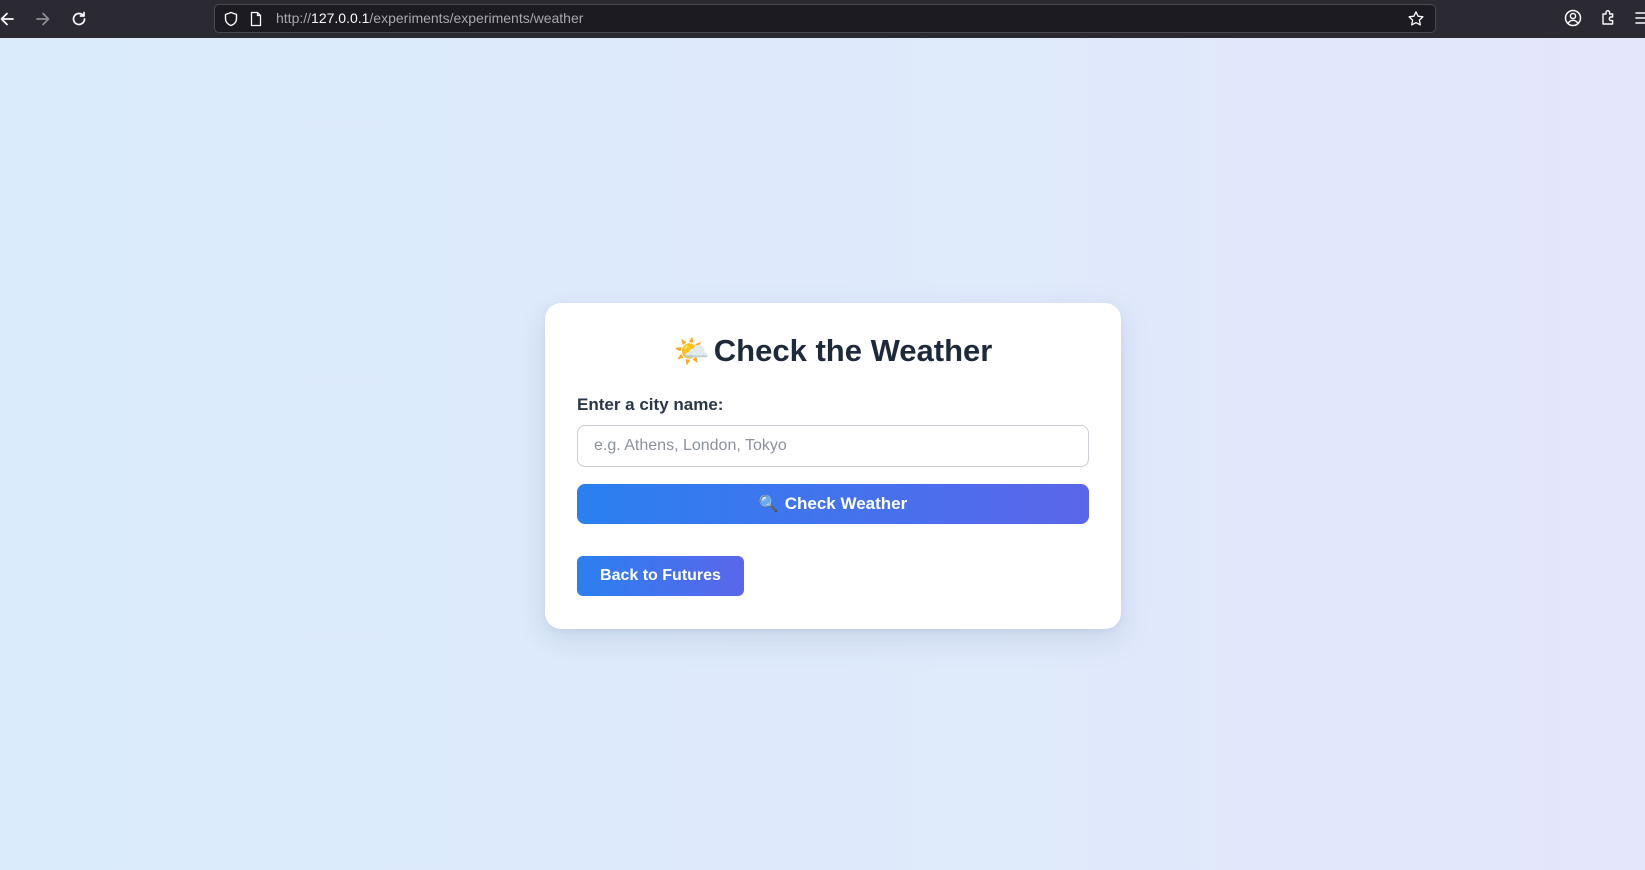  Describe the element at coordinates (79, 19) in the screenshot. I see `reload-icon` at that location.